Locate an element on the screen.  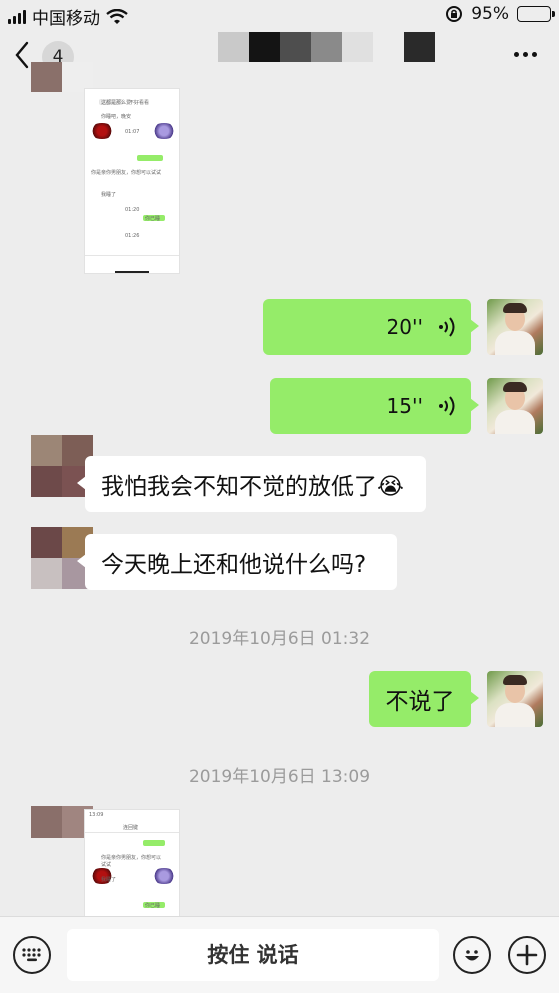
voice-duration: 15'' is located at coordinates (404, 406).